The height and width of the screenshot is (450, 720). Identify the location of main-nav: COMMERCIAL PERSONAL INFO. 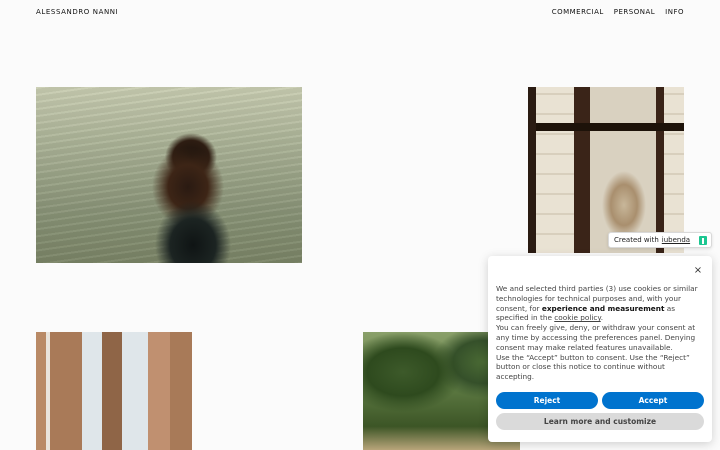
(618, 12).